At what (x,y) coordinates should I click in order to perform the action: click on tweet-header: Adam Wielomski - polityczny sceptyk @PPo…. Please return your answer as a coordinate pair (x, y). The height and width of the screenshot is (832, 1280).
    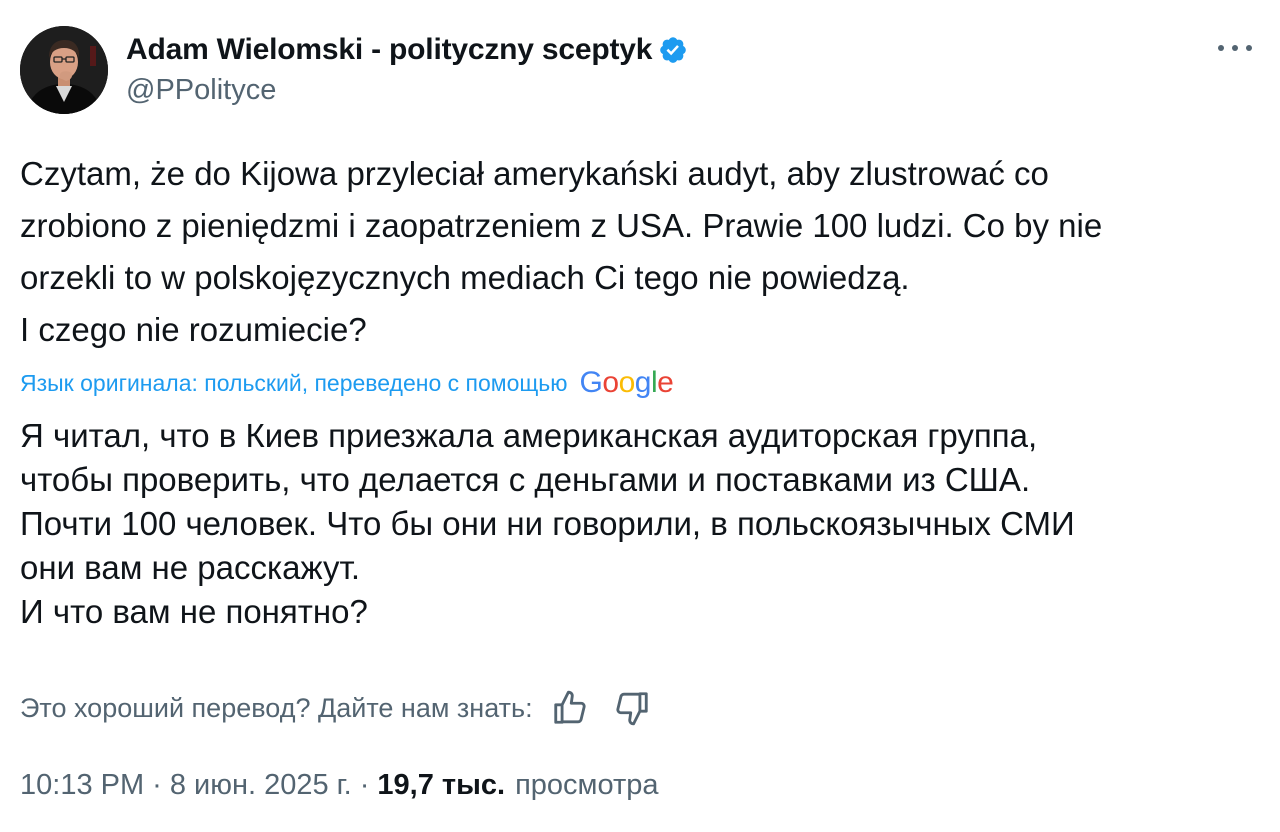
    Looking at the image, I should click on (640, 71).